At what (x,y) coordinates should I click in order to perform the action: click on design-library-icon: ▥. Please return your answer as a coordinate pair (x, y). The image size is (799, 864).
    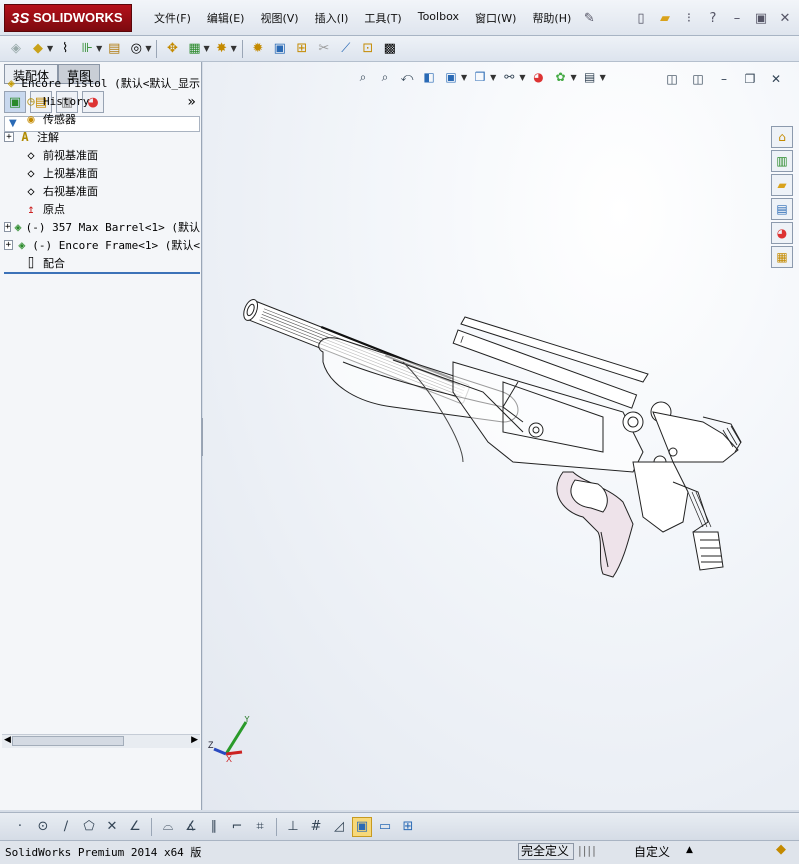
    Looking at the image, I should click on (782, 161).